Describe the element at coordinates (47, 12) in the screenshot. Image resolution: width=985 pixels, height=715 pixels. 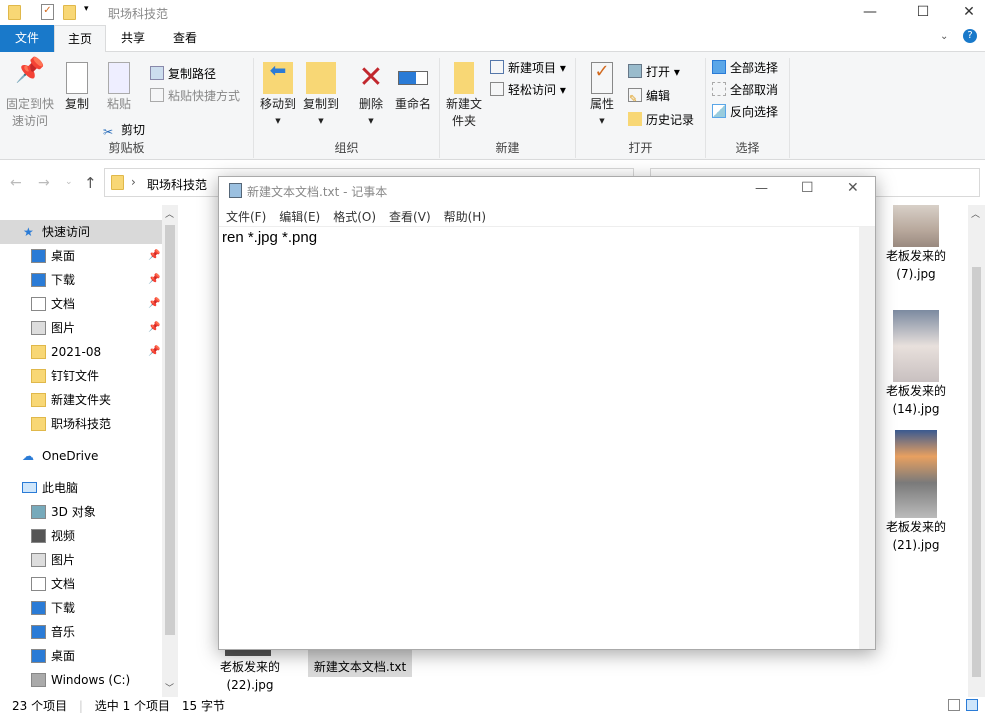
I see `properties-qat-icon: ✓` at that location.